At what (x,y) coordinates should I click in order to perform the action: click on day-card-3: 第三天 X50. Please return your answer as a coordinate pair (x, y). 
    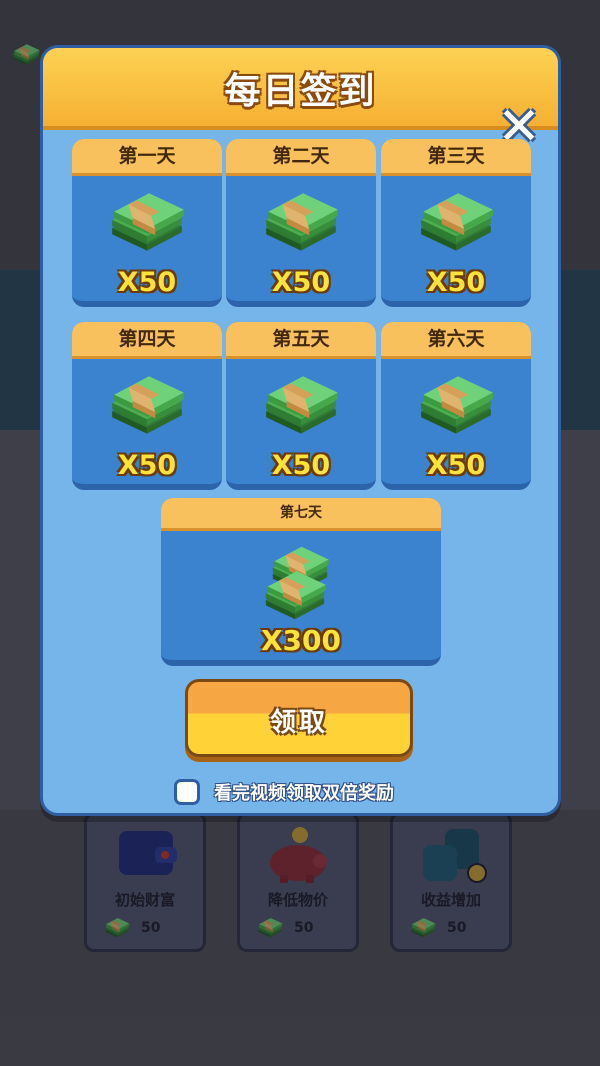
    Looking at the image, I should click on (456, 223).